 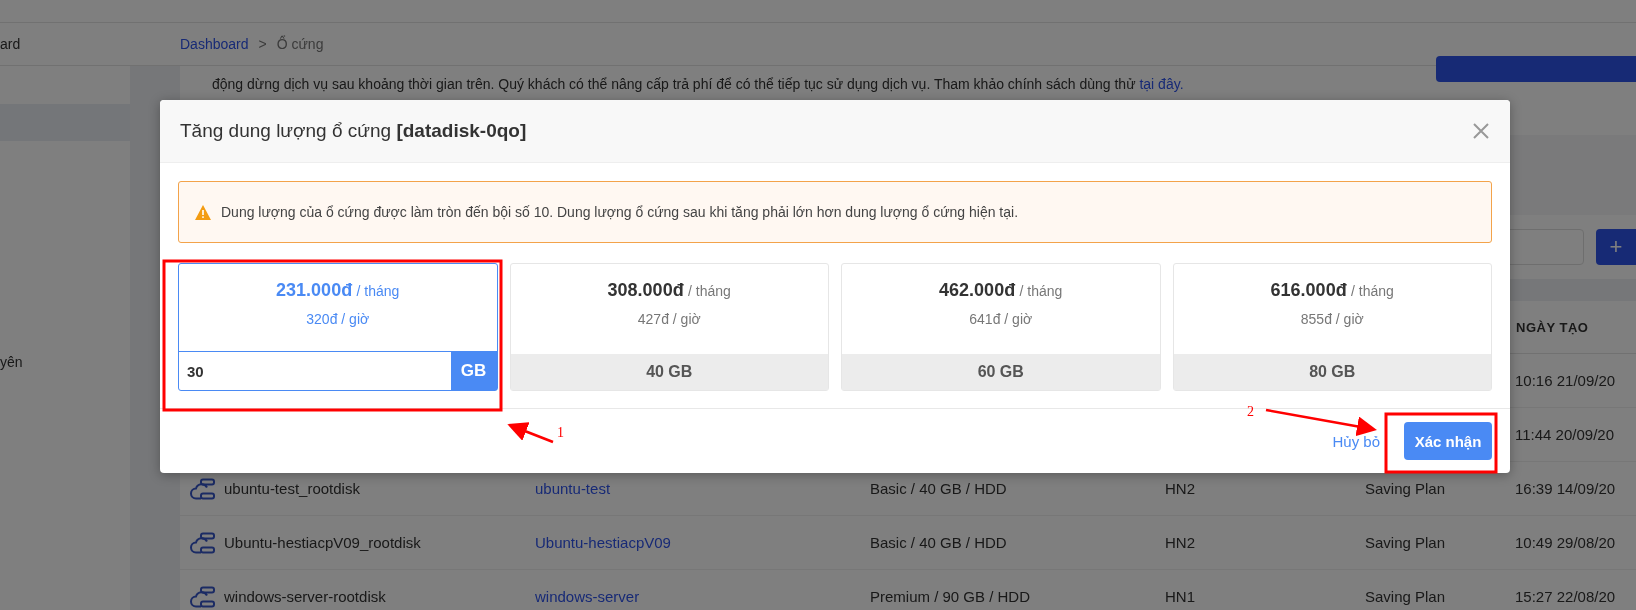 I want to click on instance-link: windows-server, so click(x=702, y=596).